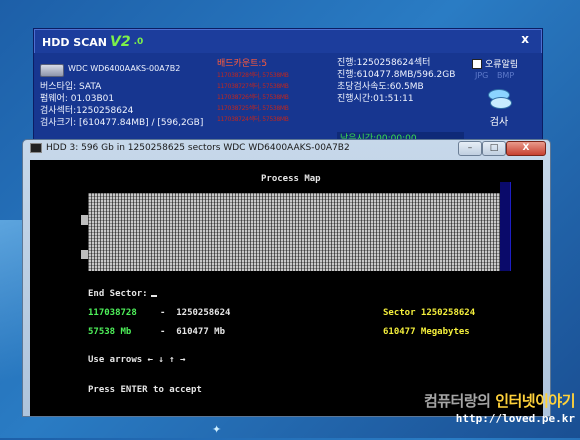 This screenshot has width=580, height=440. What do you see at coordinates (124, 68) in the screenshot?
I see `drive-model: WDC WD6400AAKS-00A7B2` at bounding box center [124, 68].